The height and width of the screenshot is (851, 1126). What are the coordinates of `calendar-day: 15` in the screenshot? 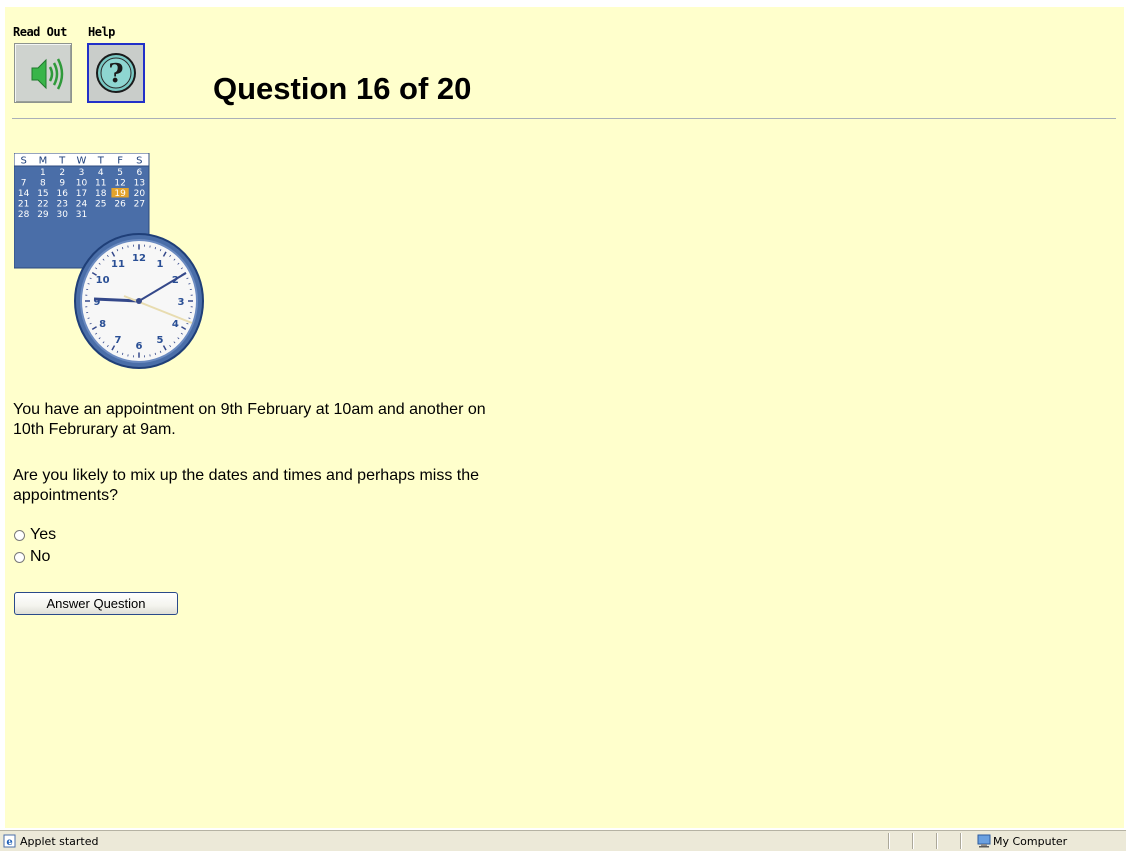 It's located at (42, 194).